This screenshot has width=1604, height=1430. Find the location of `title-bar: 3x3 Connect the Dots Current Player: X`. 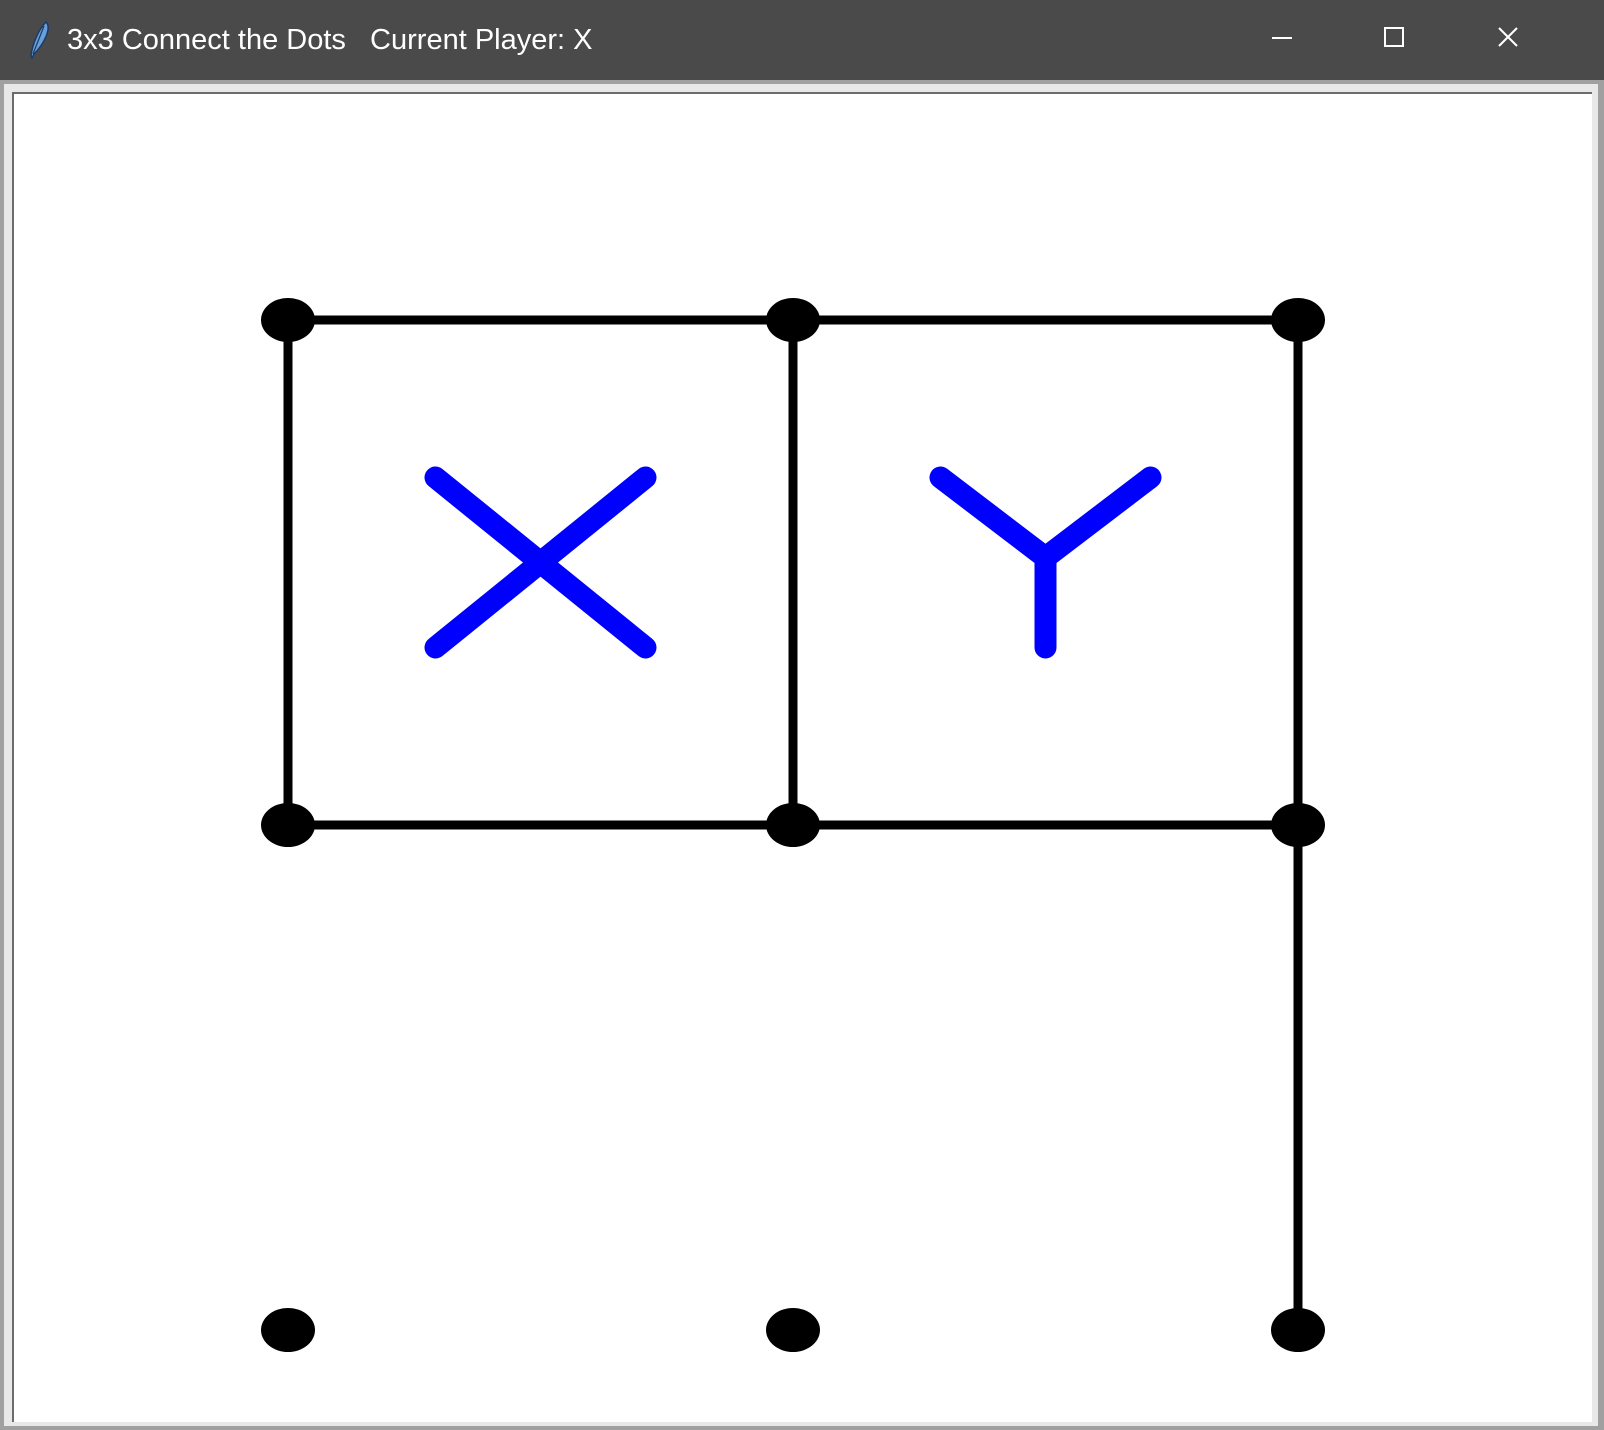

title-bar: 3x3 Connect the Dots Current Player: X is located at coordinates (802, 40).